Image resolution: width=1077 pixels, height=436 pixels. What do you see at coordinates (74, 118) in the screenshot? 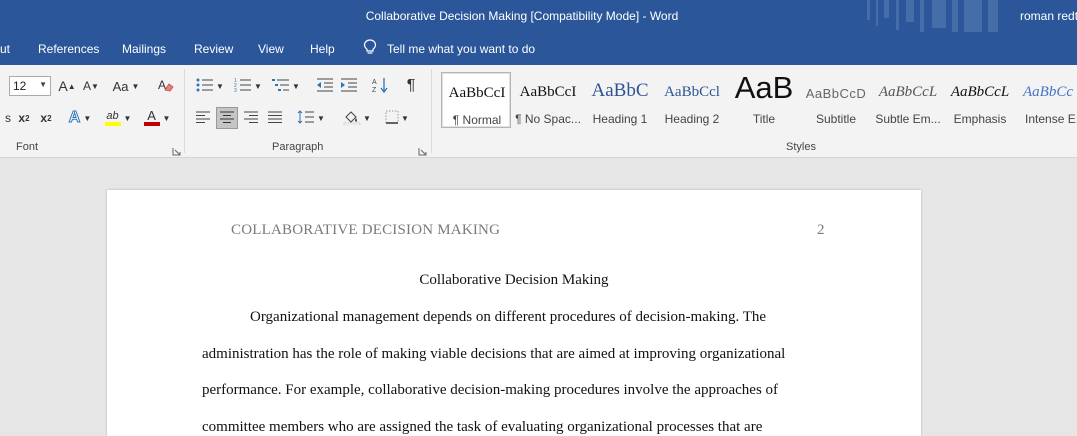
I see `text-effects-glyph: A` at bounding box center [74, 118].